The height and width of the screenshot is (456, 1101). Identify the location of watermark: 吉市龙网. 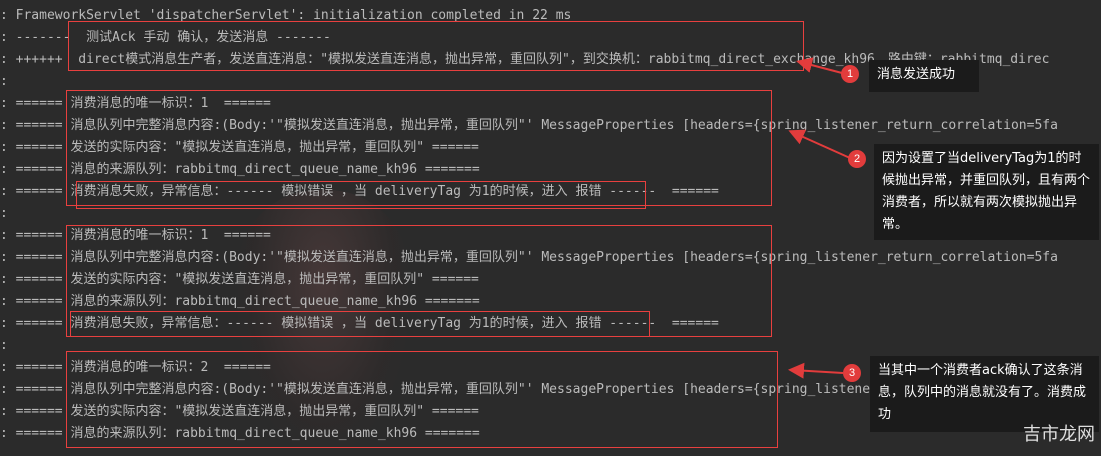
(1059, 434).